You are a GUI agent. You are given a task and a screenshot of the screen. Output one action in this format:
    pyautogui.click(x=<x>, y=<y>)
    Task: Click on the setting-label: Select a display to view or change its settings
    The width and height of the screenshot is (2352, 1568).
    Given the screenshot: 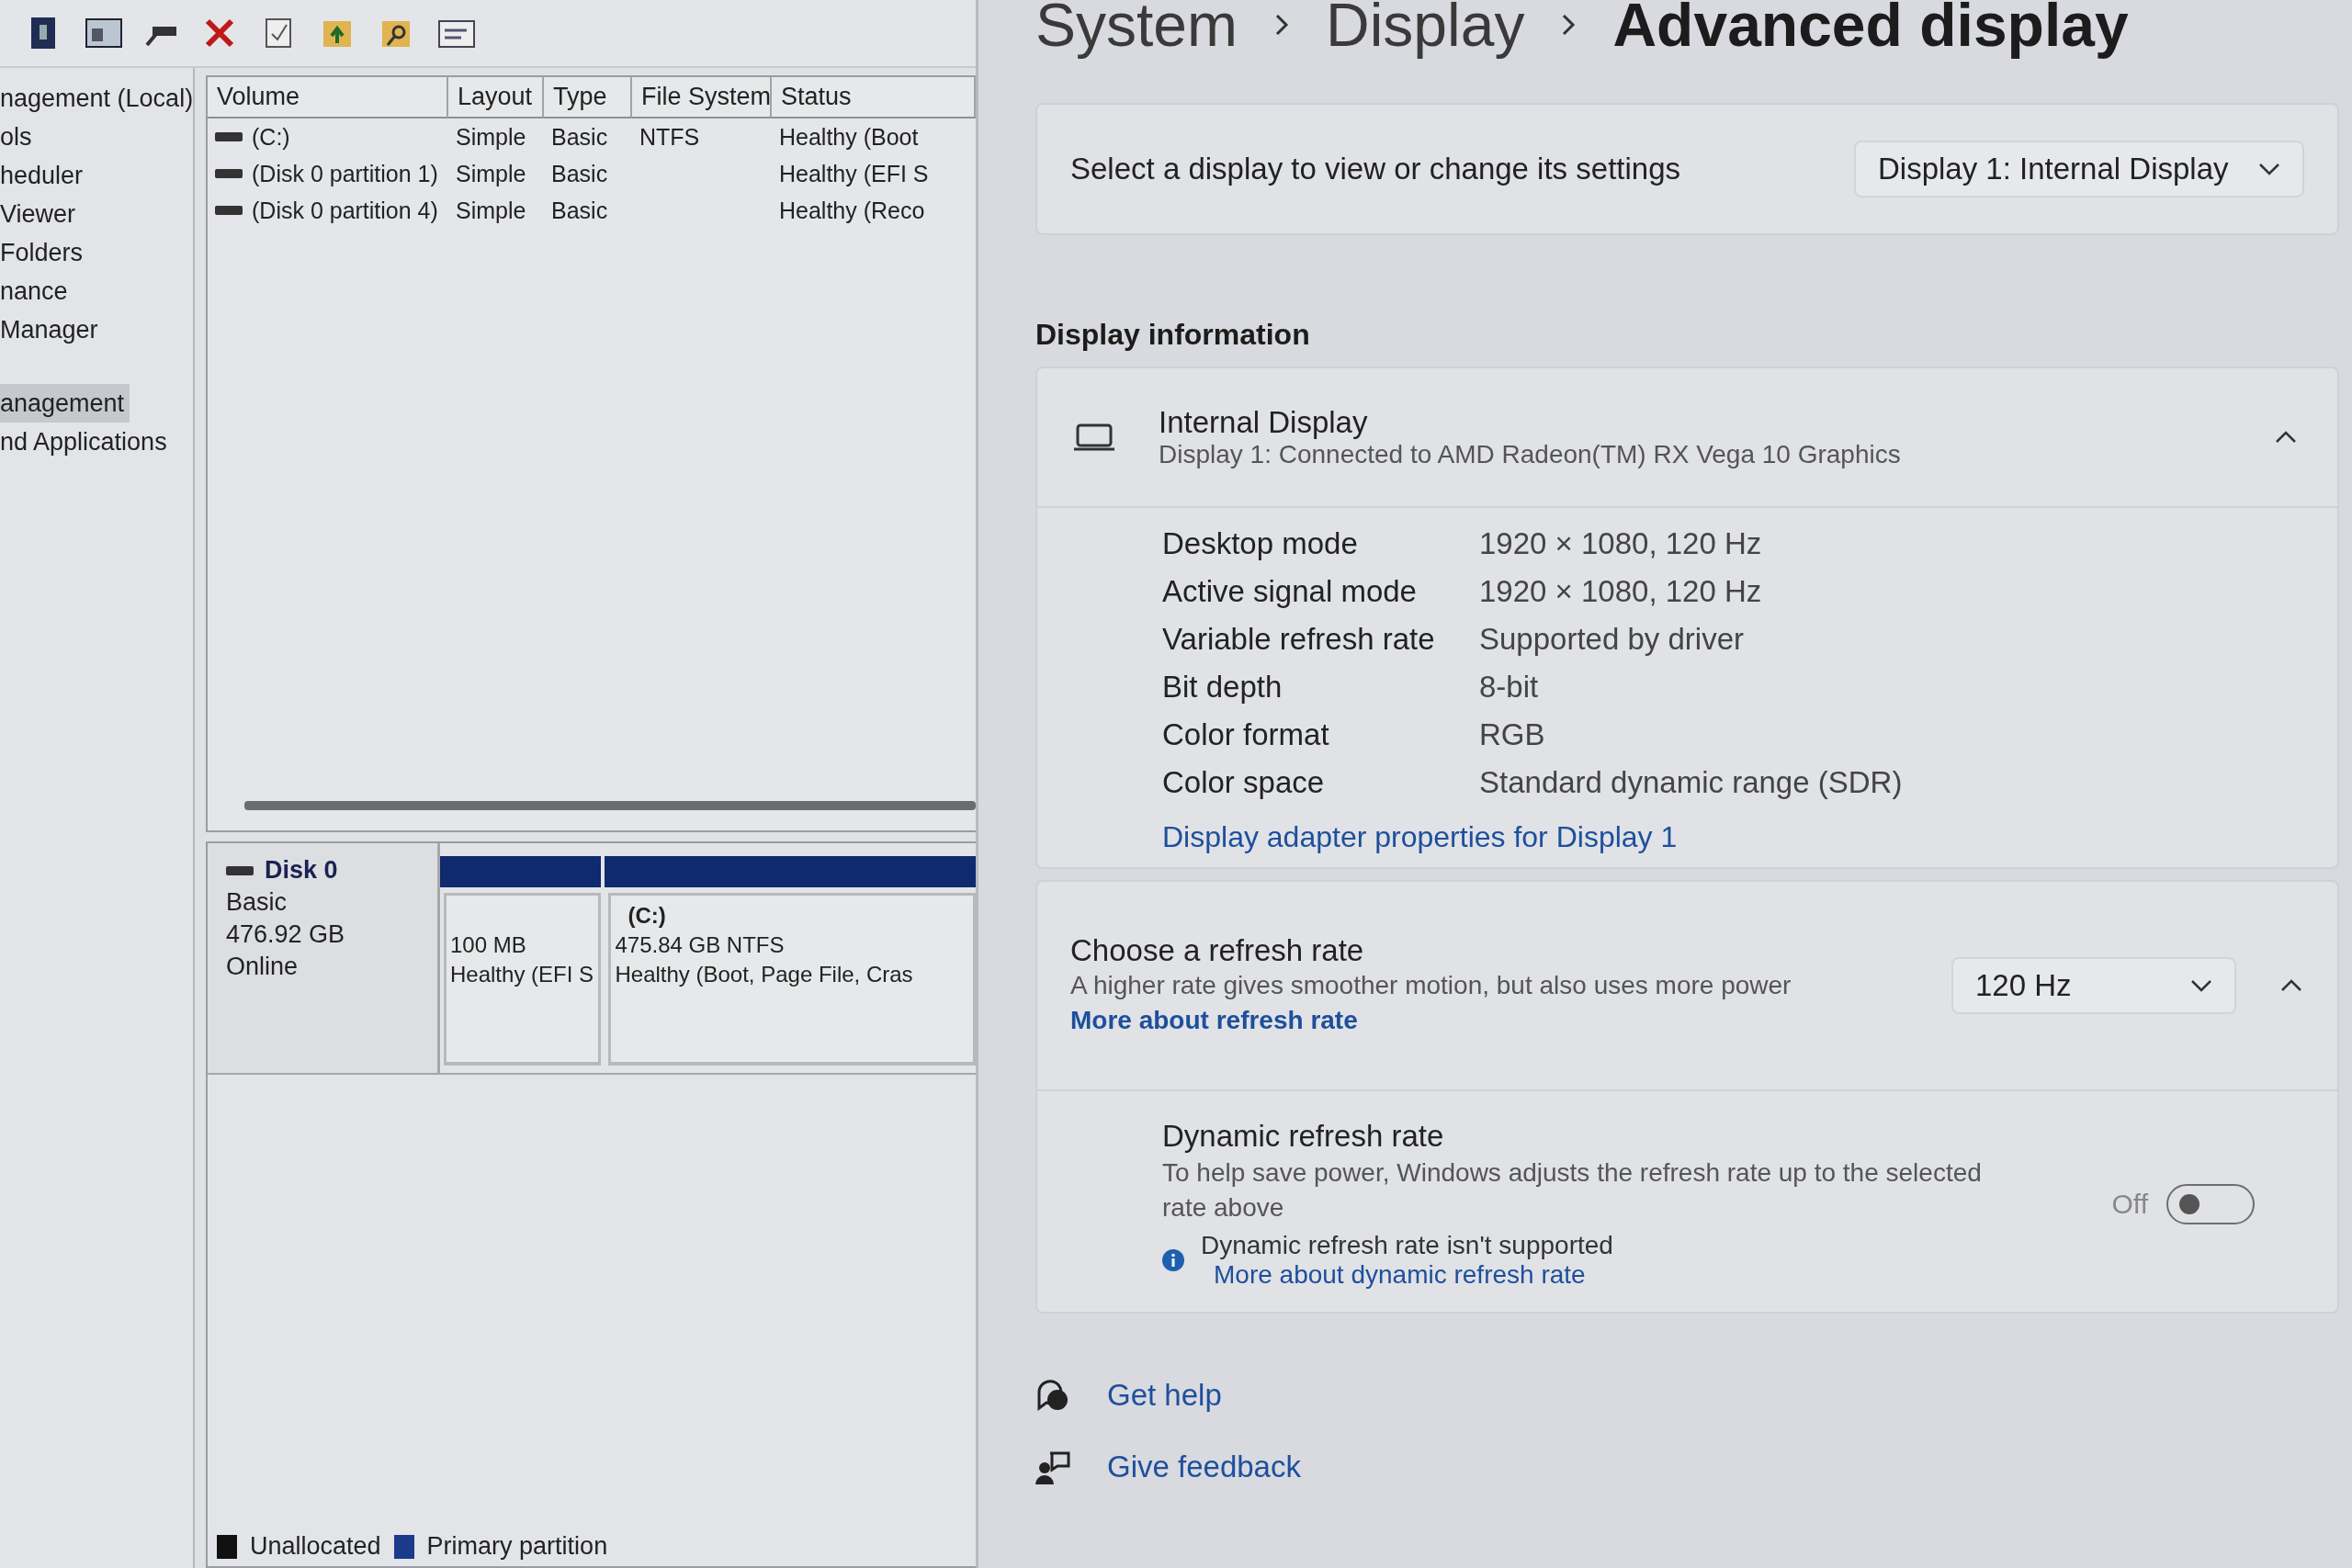 What is the action you would take?
    pyautogui.click(x=1375, y=169)
    